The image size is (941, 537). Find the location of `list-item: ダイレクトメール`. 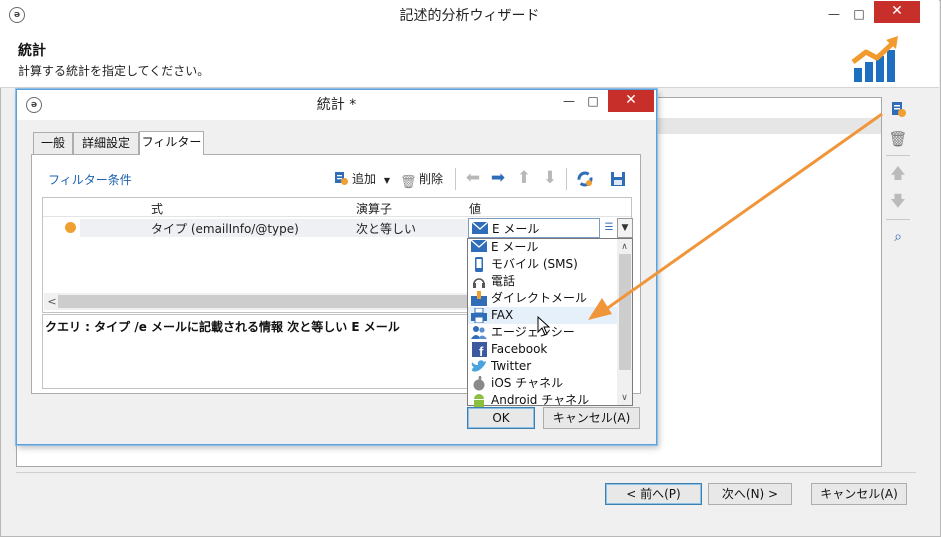

list-item: ダイレクトメール is located at coordinates (543, 298).